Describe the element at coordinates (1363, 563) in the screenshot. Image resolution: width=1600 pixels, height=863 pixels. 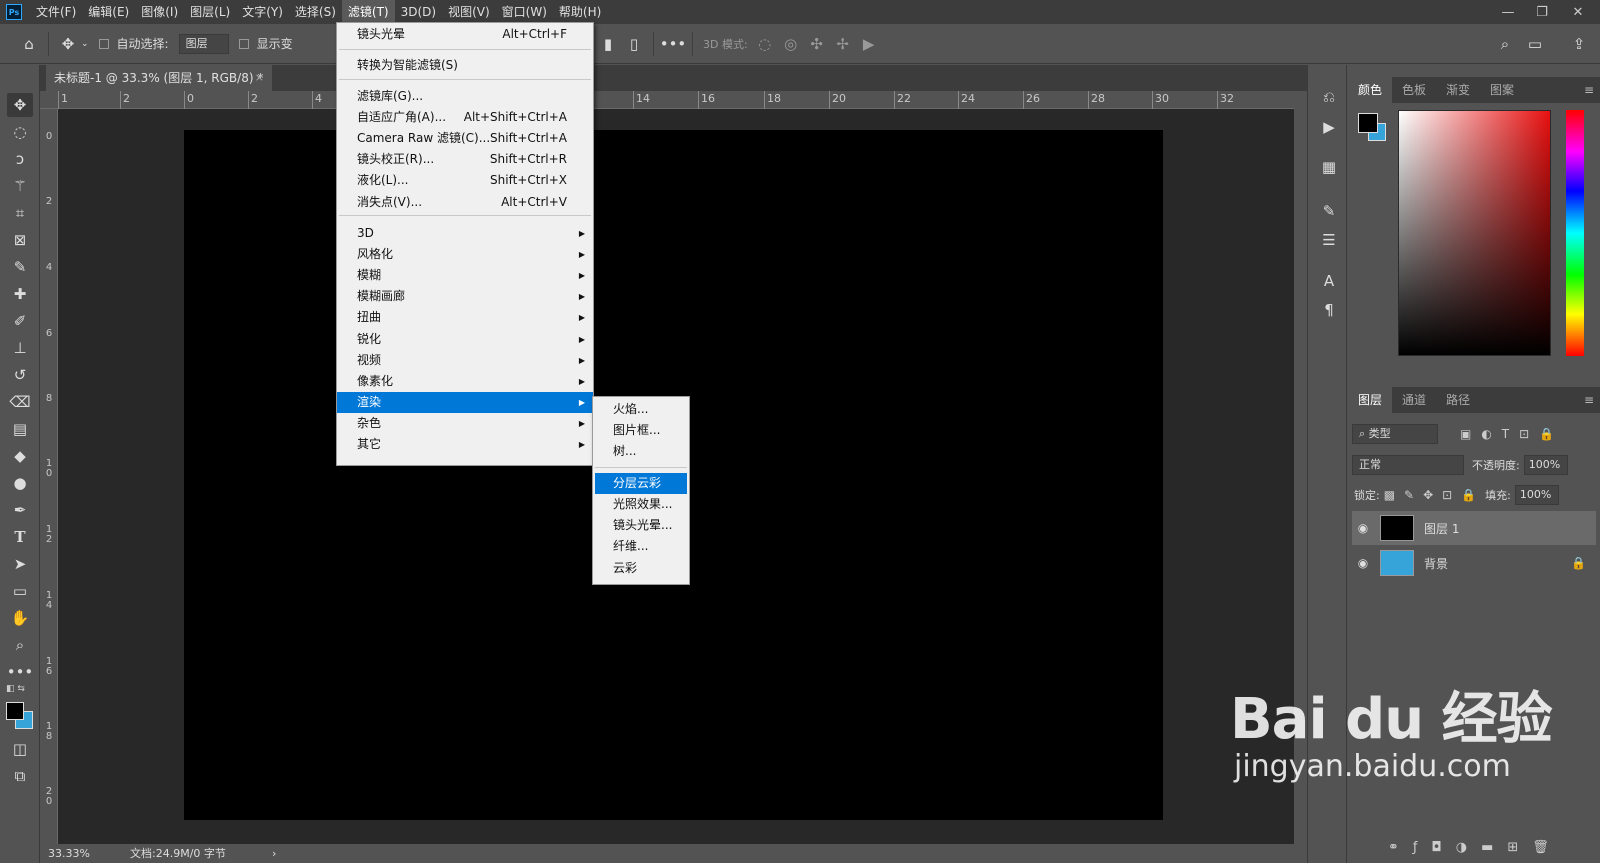
I see `visibility-eye-icon: ◉` at that location.